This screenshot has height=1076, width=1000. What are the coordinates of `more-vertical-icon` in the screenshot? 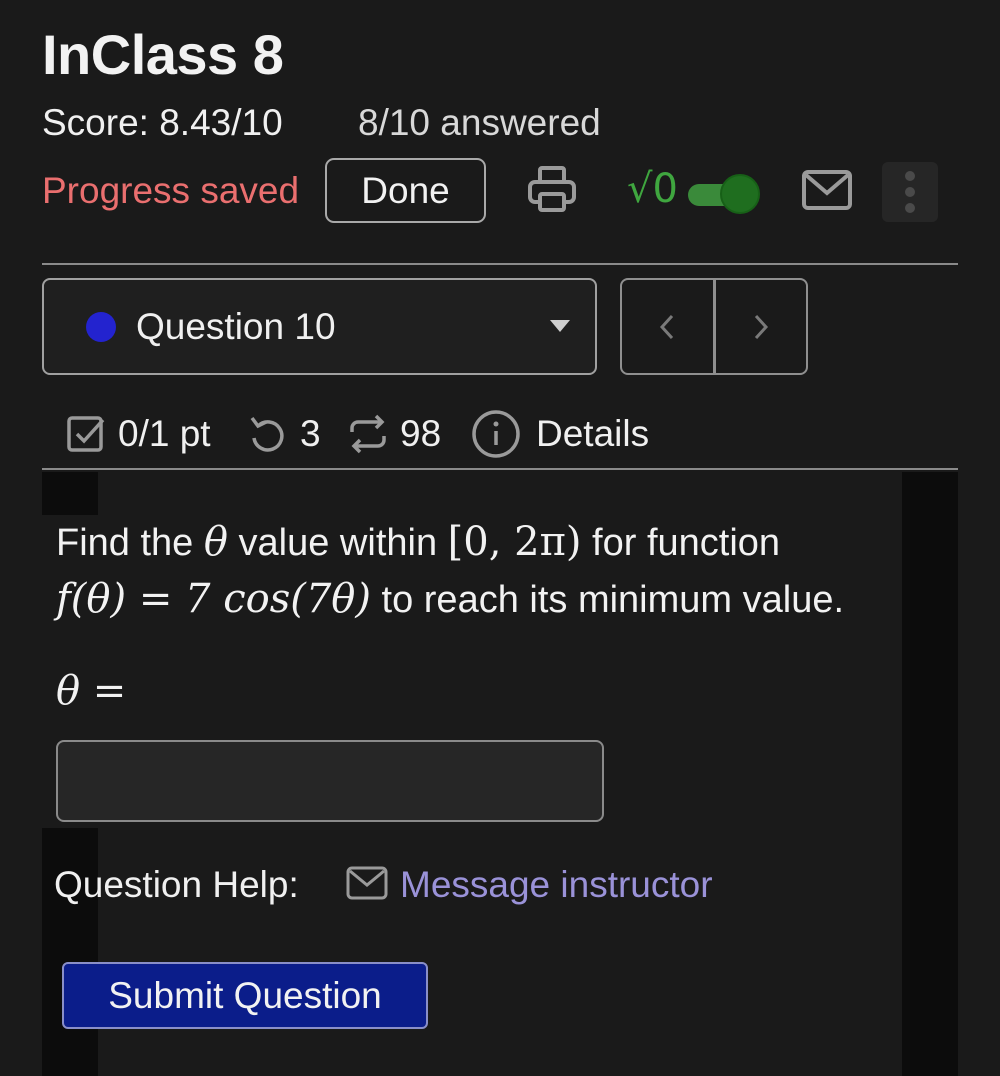 It's located at (910, 176).